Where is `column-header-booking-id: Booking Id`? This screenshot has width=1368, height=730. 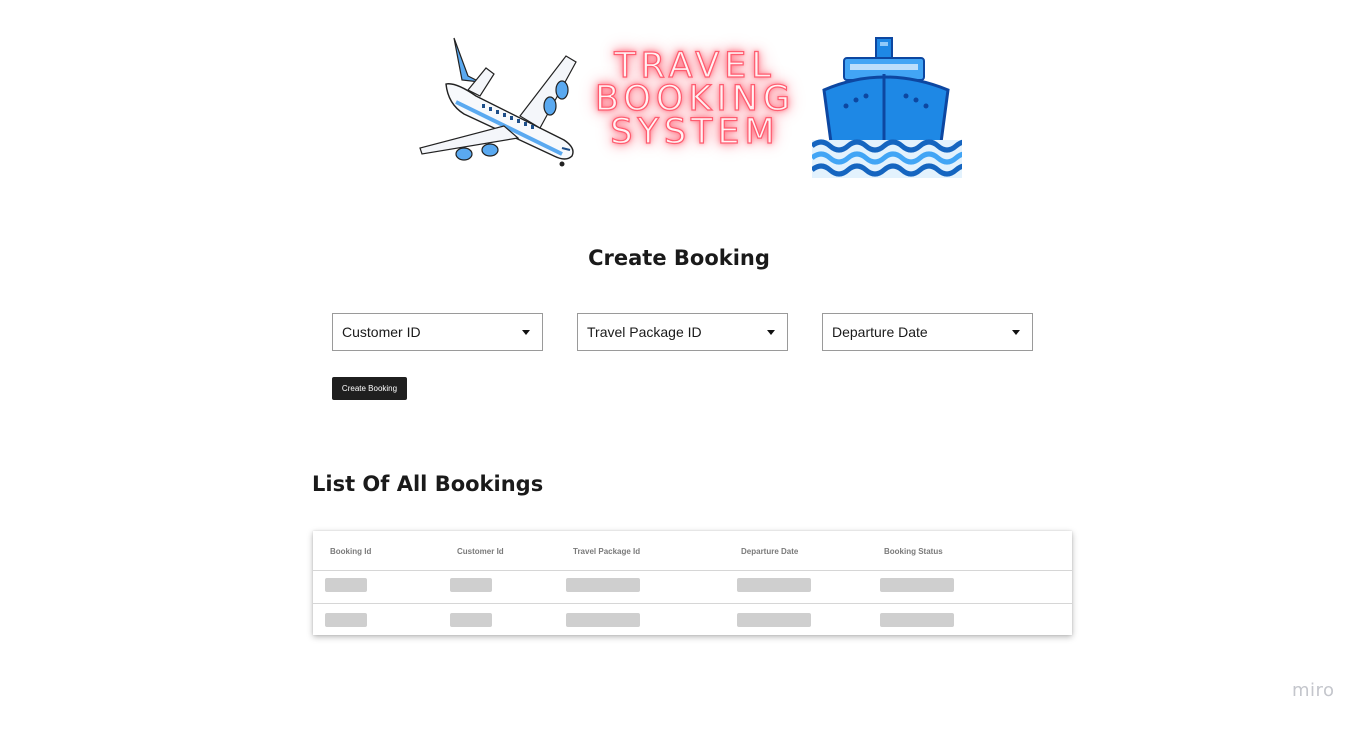
column-header-booking-id: Booking Id is located at coordinates (351, 551).